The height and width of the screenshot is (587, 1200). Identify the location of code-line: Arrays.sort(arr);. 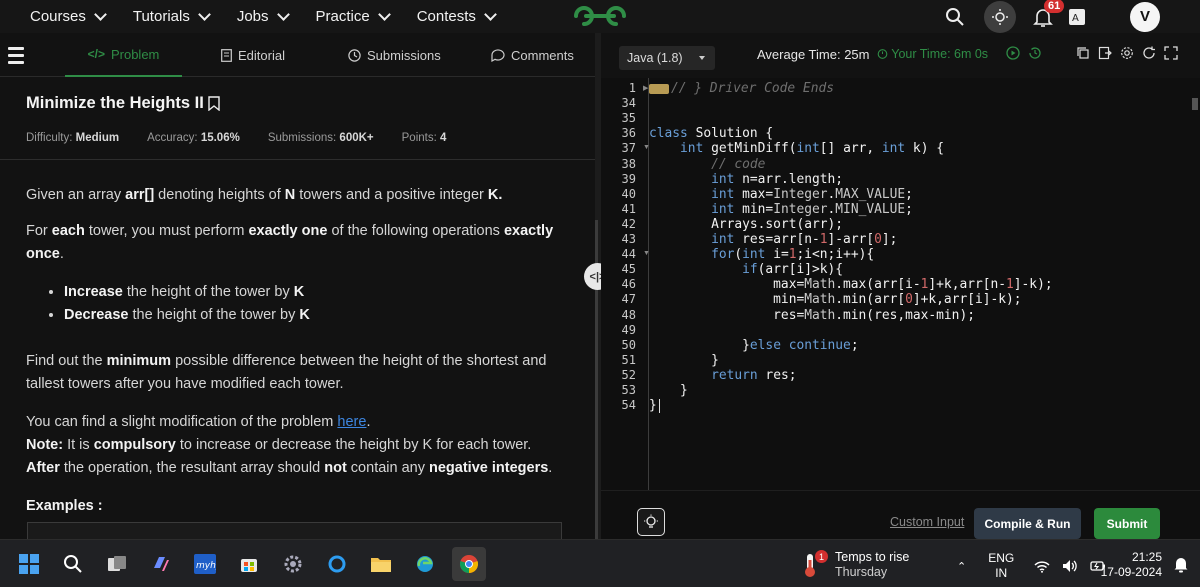
(746, 224).